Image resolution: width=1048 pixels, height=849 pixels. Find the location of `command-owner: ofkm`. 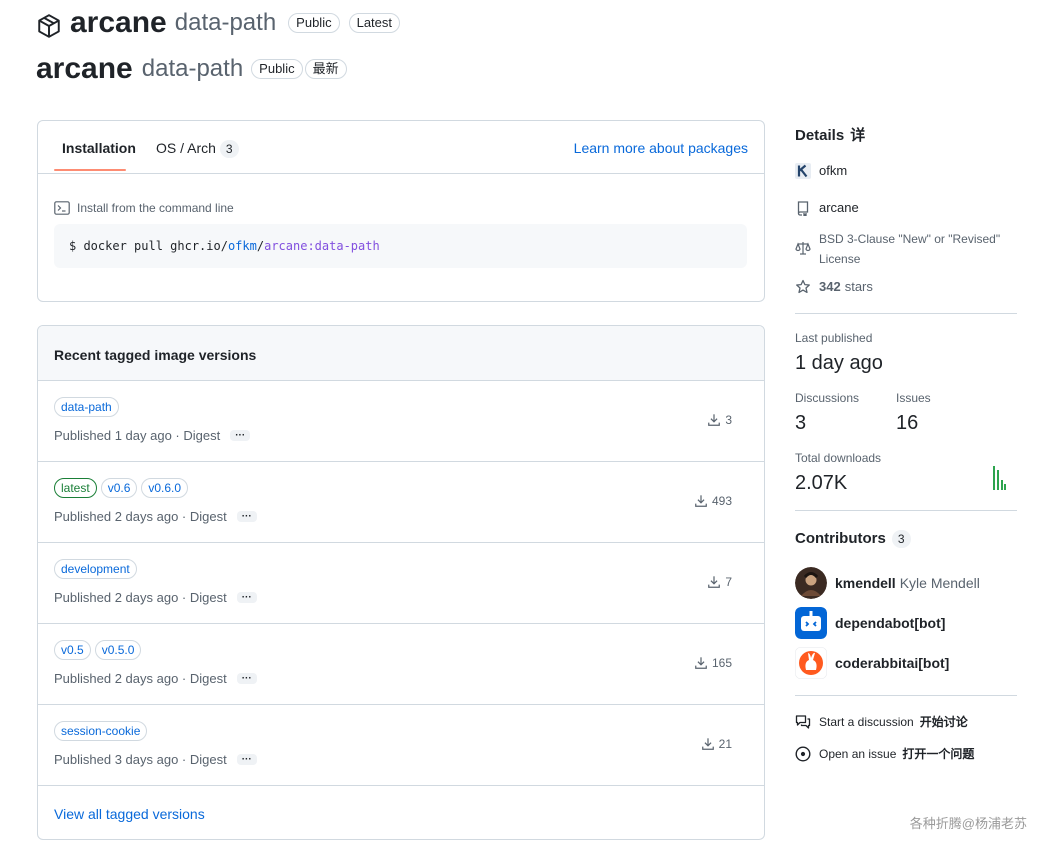

command-owner: ofkm is located at coordinates (242, 246).